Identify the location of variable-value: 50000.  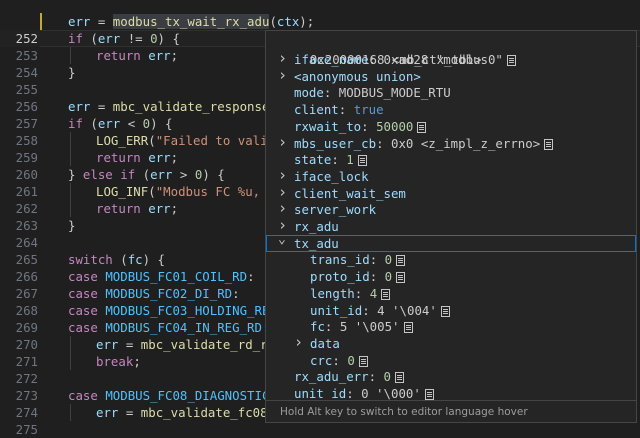
(395, 126).